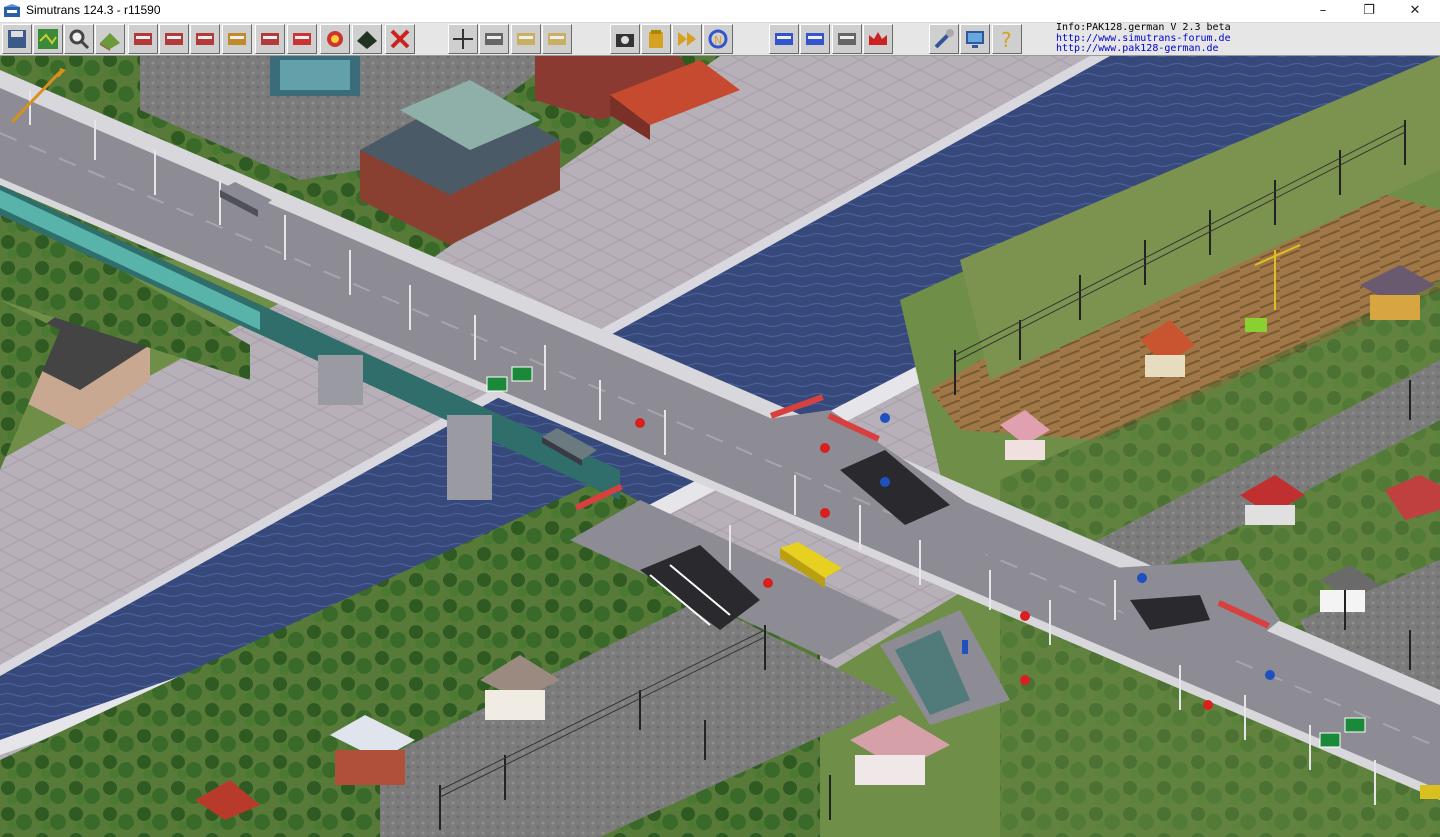 The image size is (1440, 837). I want to click on close-button: ✕, so click(1415, 11).